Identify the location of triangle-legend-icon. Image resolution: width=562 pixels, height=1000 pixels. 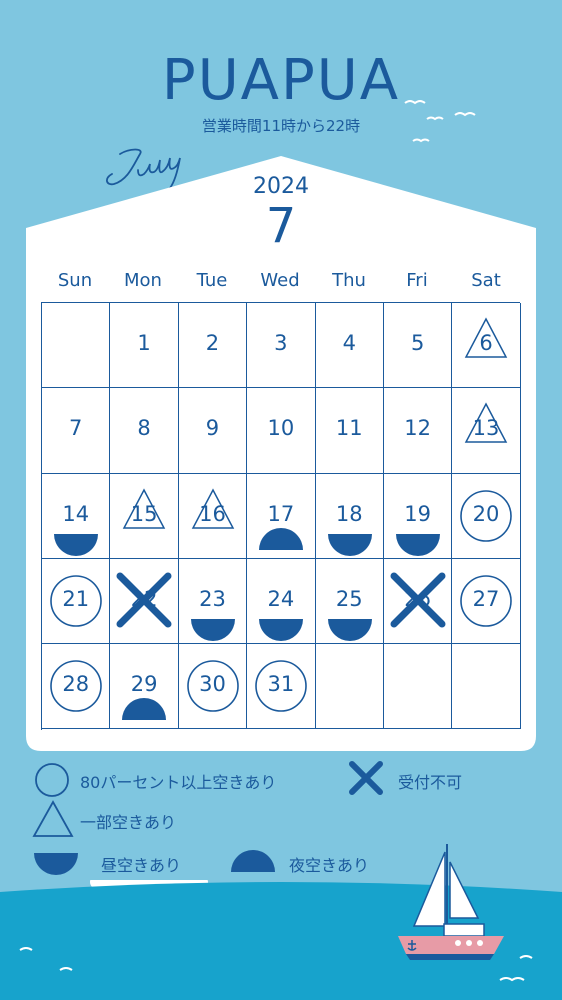
(53, 818).